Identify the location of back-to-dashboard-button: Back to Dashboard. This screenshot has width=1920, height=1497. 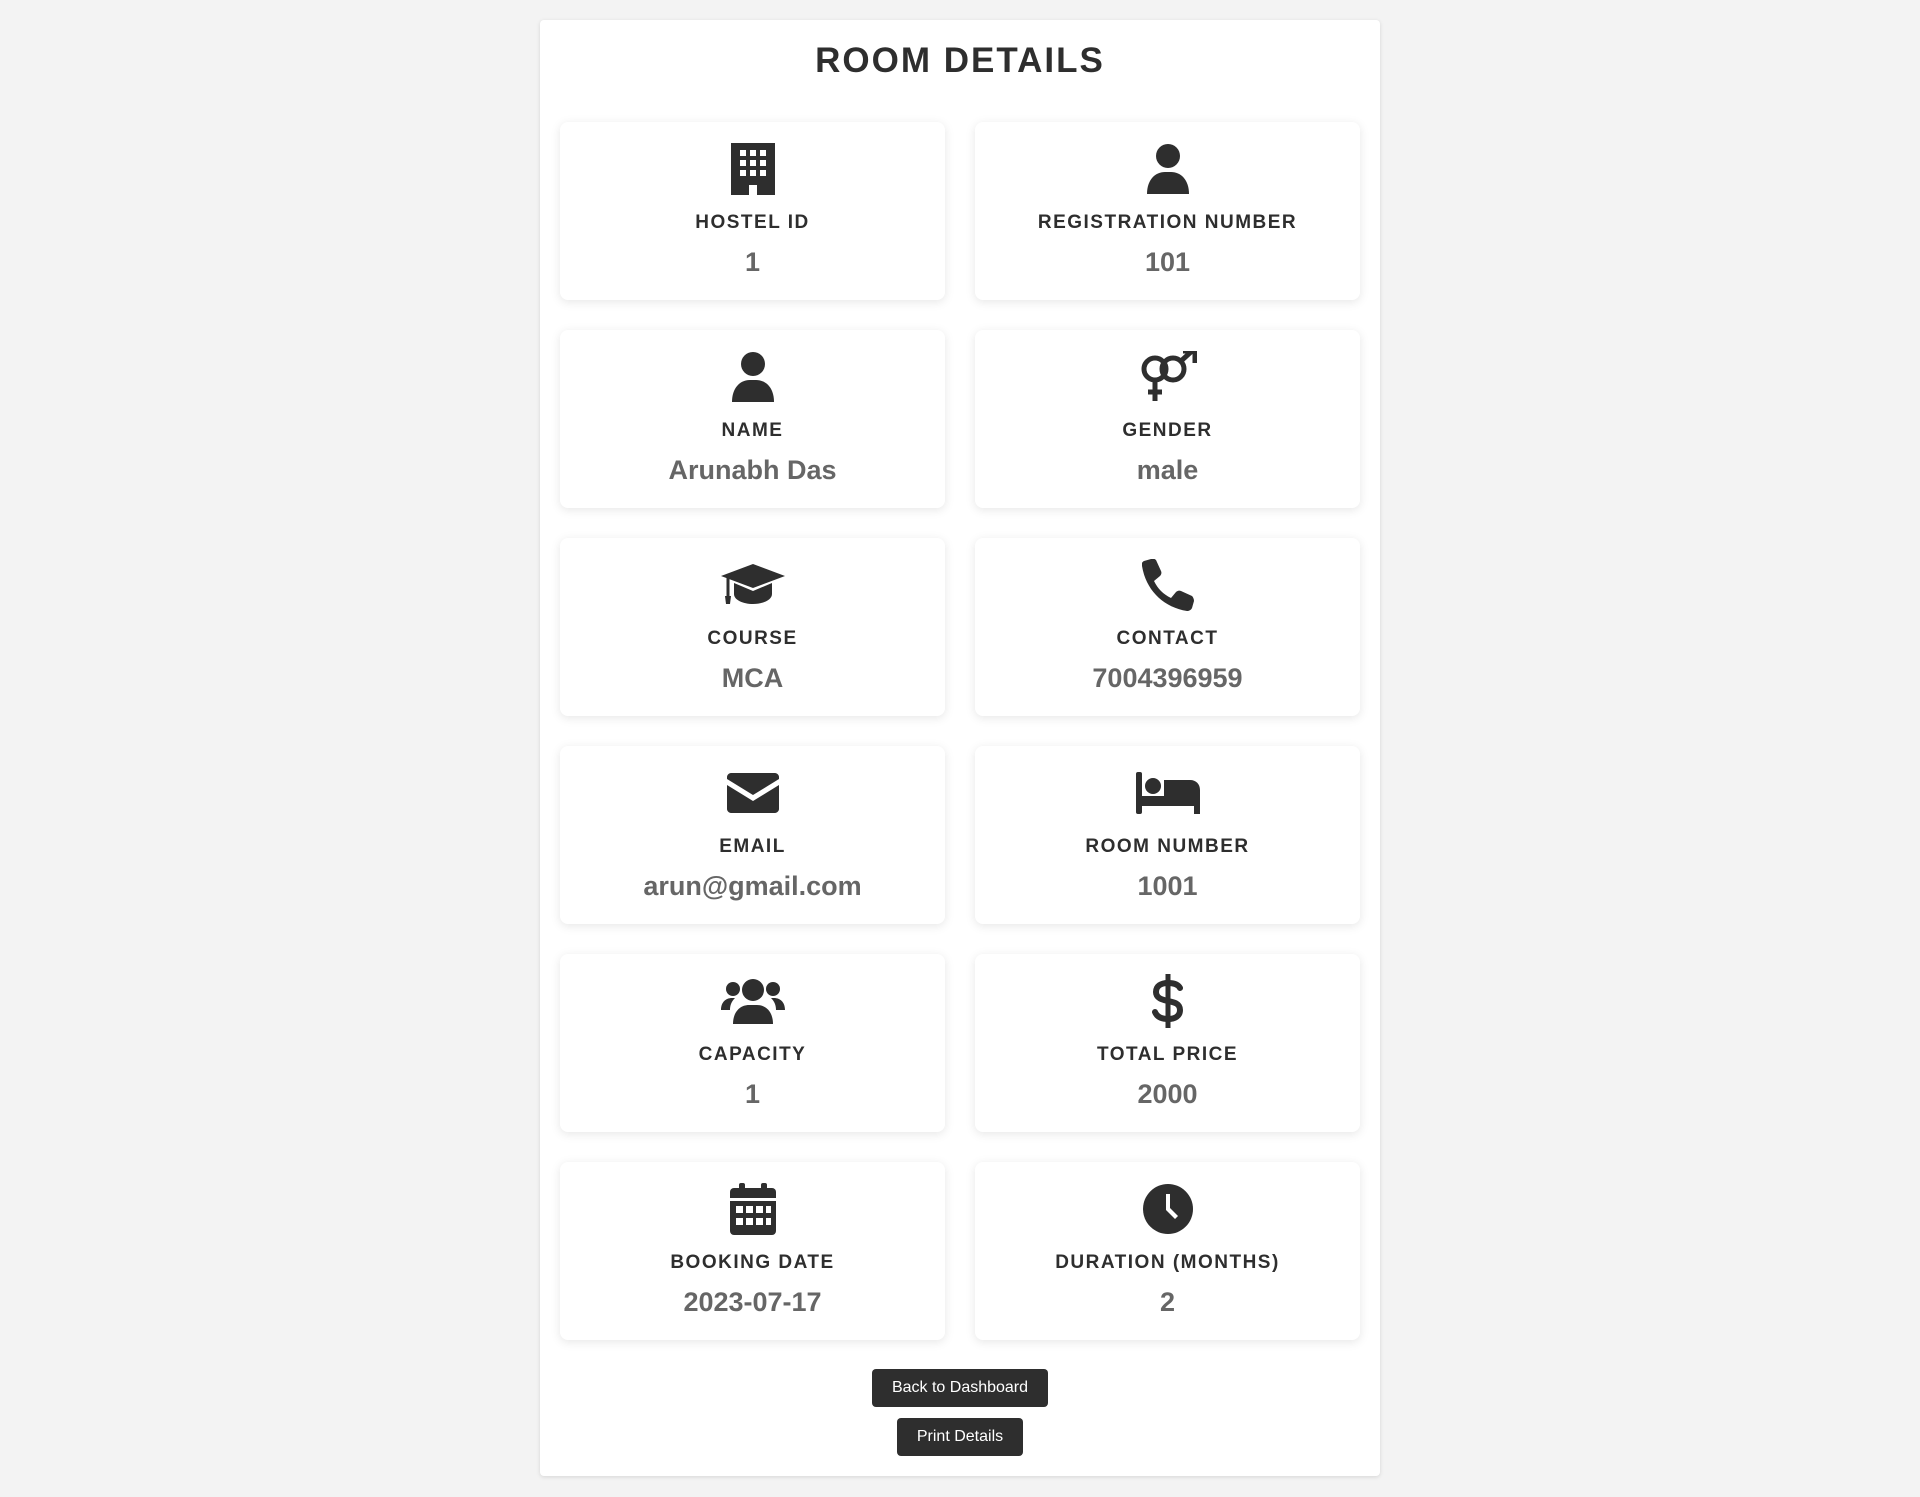
(960, 1388).